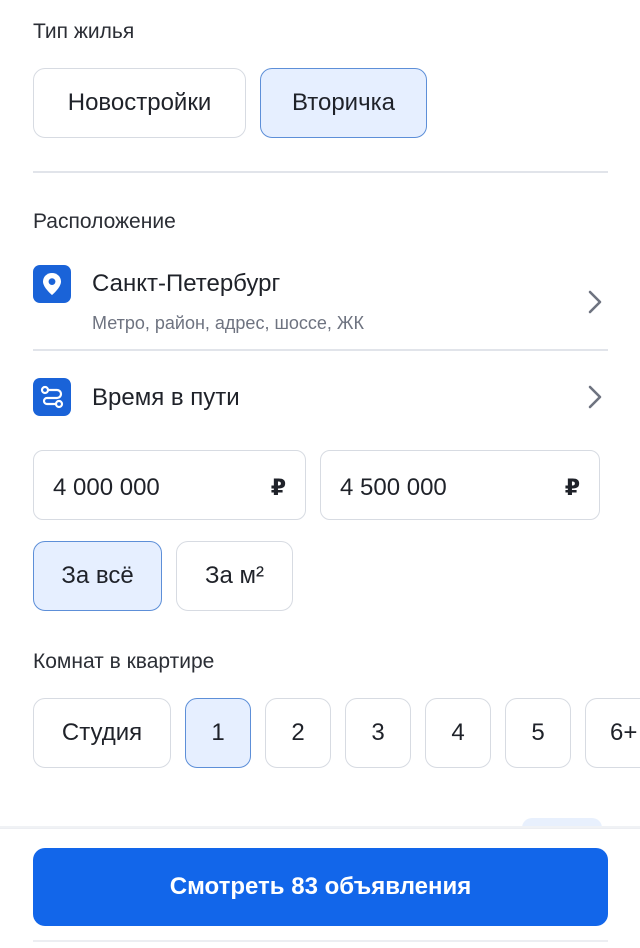 The height and width of the screenshot is (948, 640). What do you see at coordinates (166, 397) in the screenshot?
I see `commute-title: Время в пути` at bounding box center [166, 397].